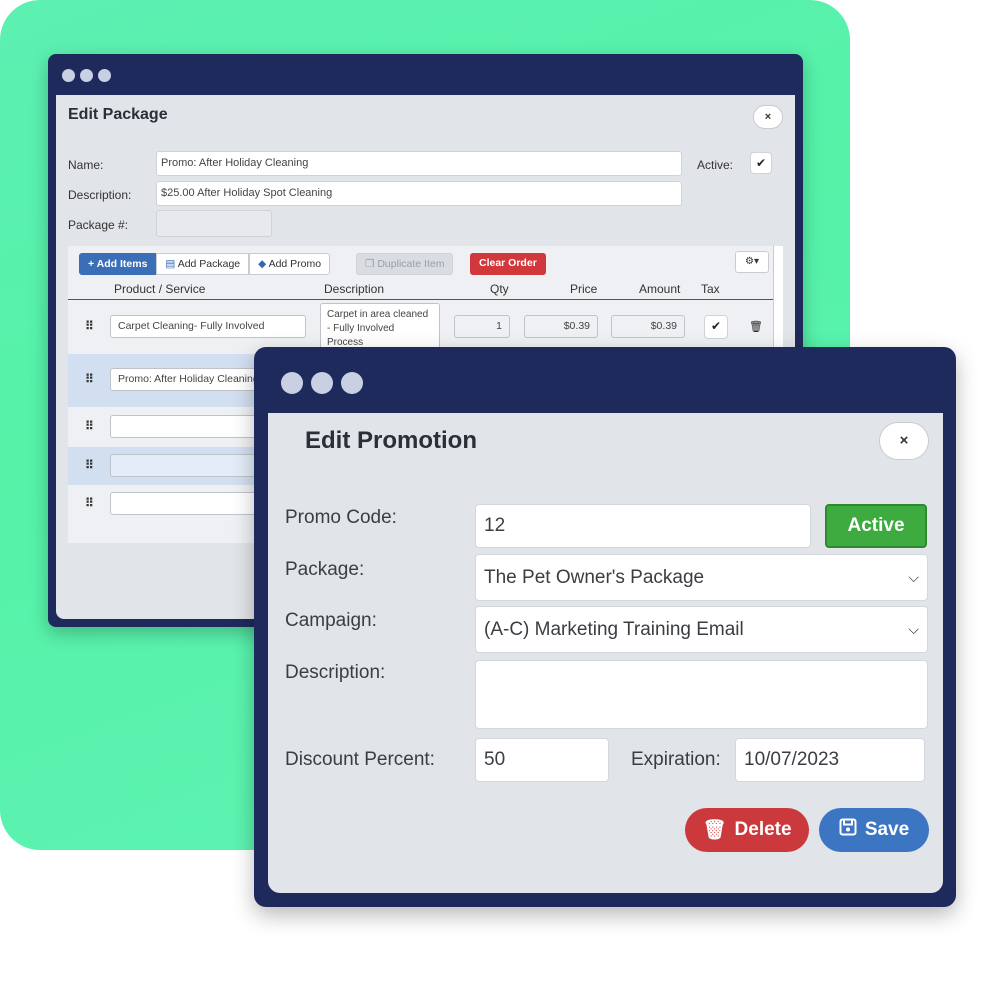 The image size is (1000, 1000). I want to click on edit-promotion-title: Edit Promotion, so click(391, 440).